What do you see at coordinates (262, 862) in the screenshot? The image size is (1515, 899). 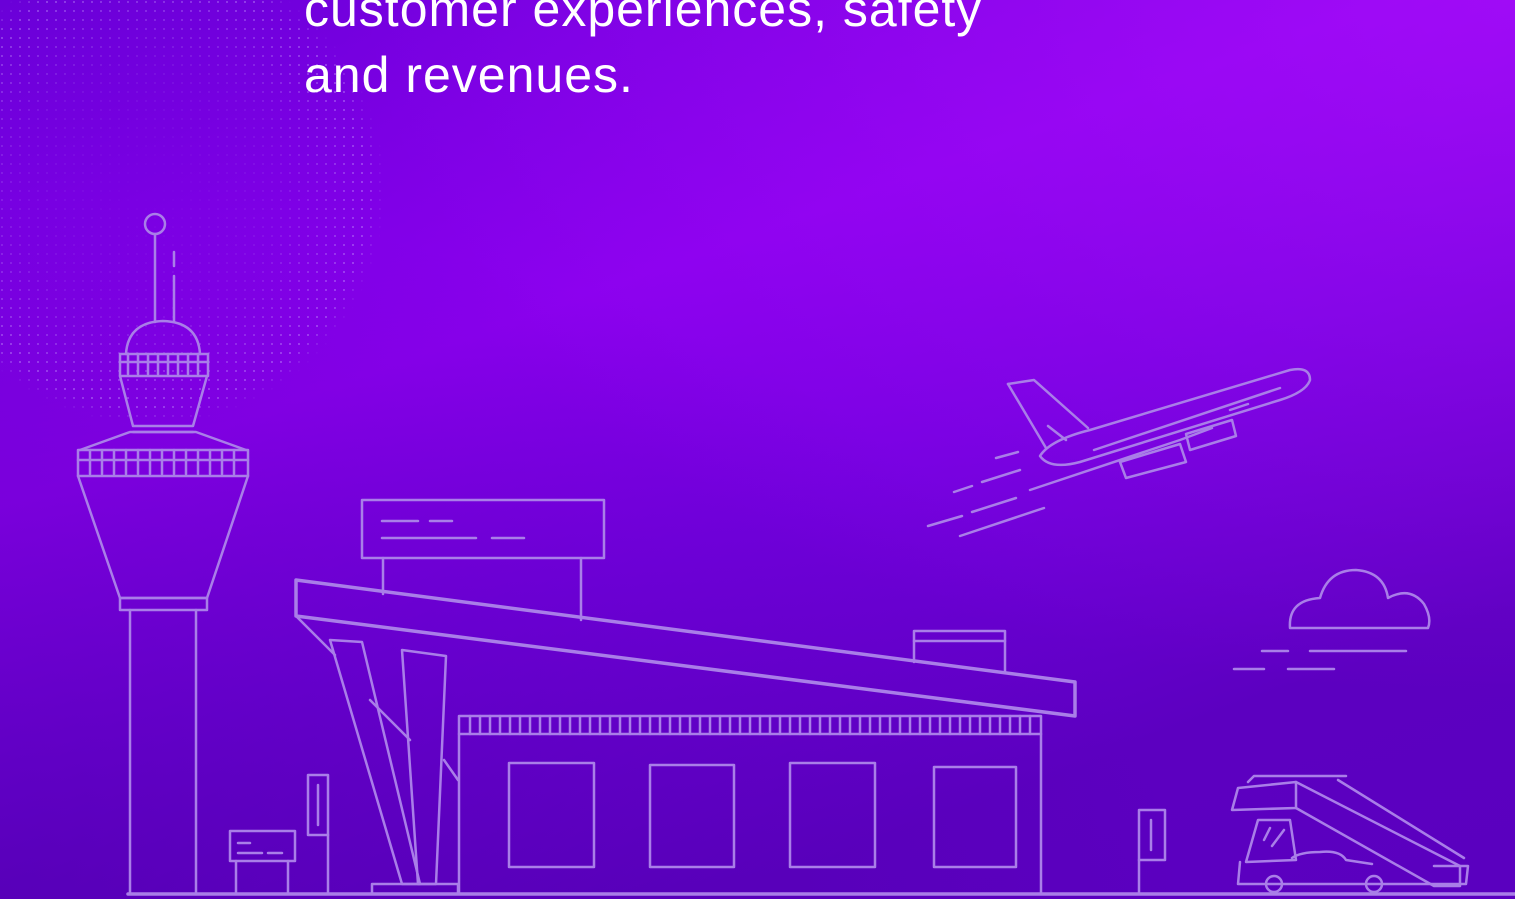 I see `sign-box-icon` at bounding box center [262, 862].